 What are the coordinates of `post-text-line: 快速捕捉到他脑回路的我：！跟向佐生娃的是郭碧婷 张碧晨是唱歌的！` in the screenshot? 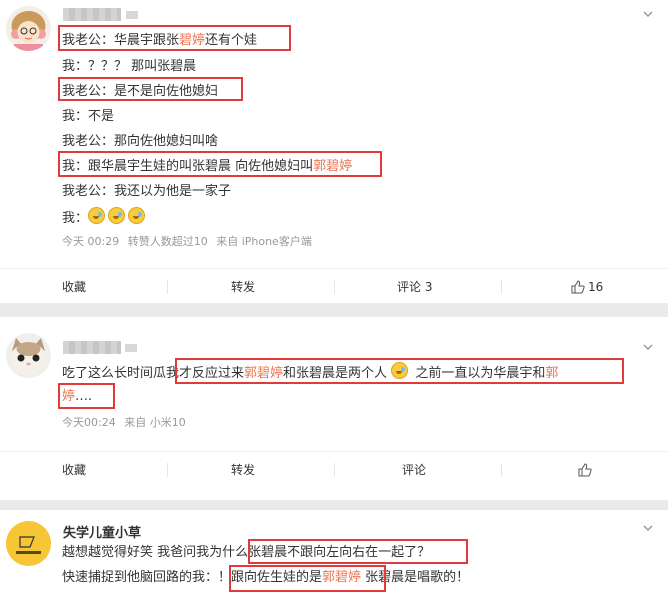 It's located at (265, 577).